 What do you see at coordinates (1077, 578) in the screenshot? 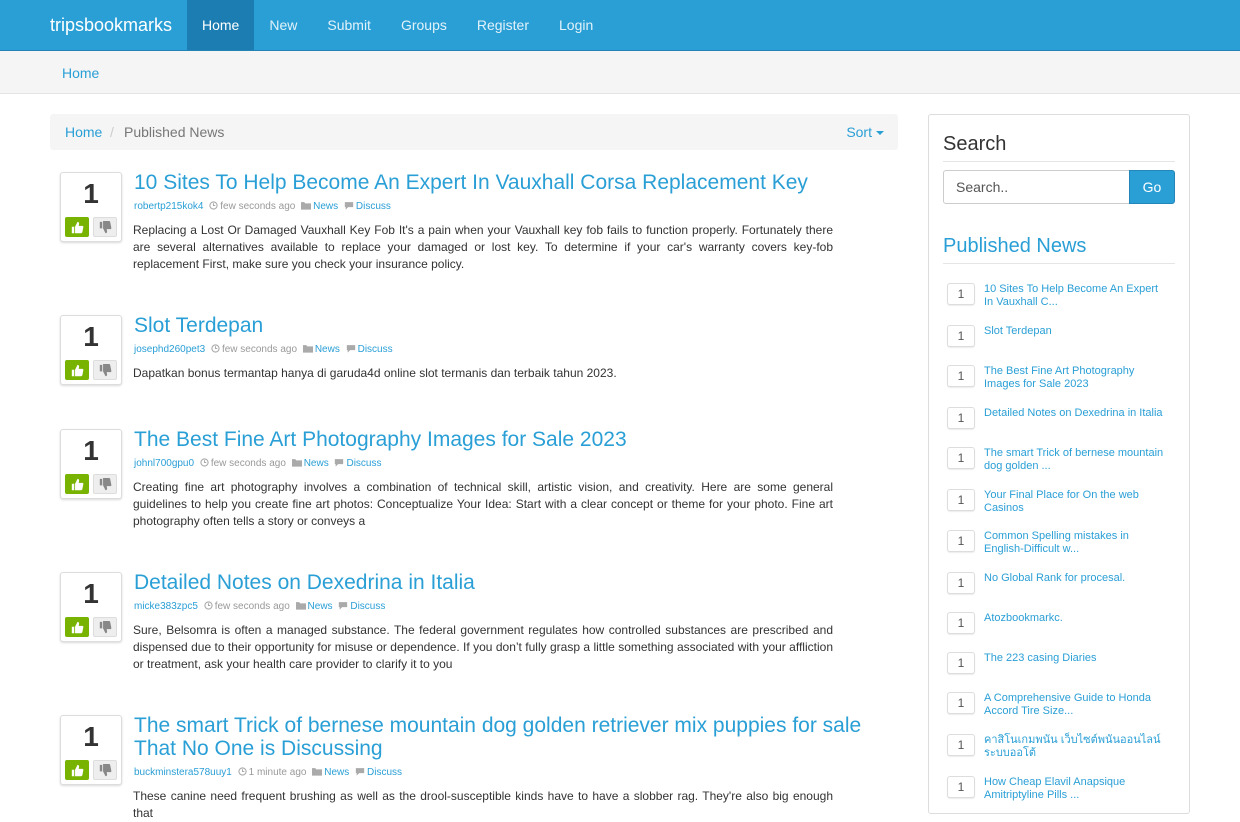
I see `published-news-link: No Global Rank for procesal.` at bounding box center [1077, 578].